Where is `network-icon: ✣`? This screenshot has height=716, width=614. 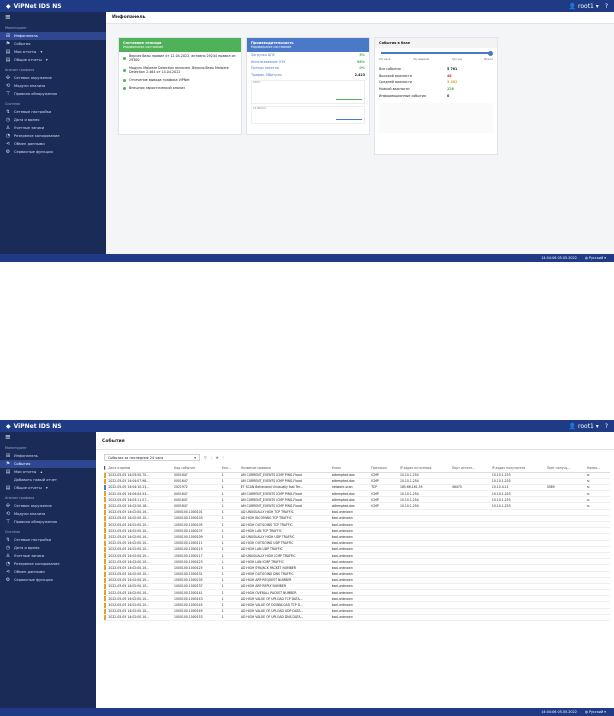 network-icon: ✣ is located at coordinates (8, 78).